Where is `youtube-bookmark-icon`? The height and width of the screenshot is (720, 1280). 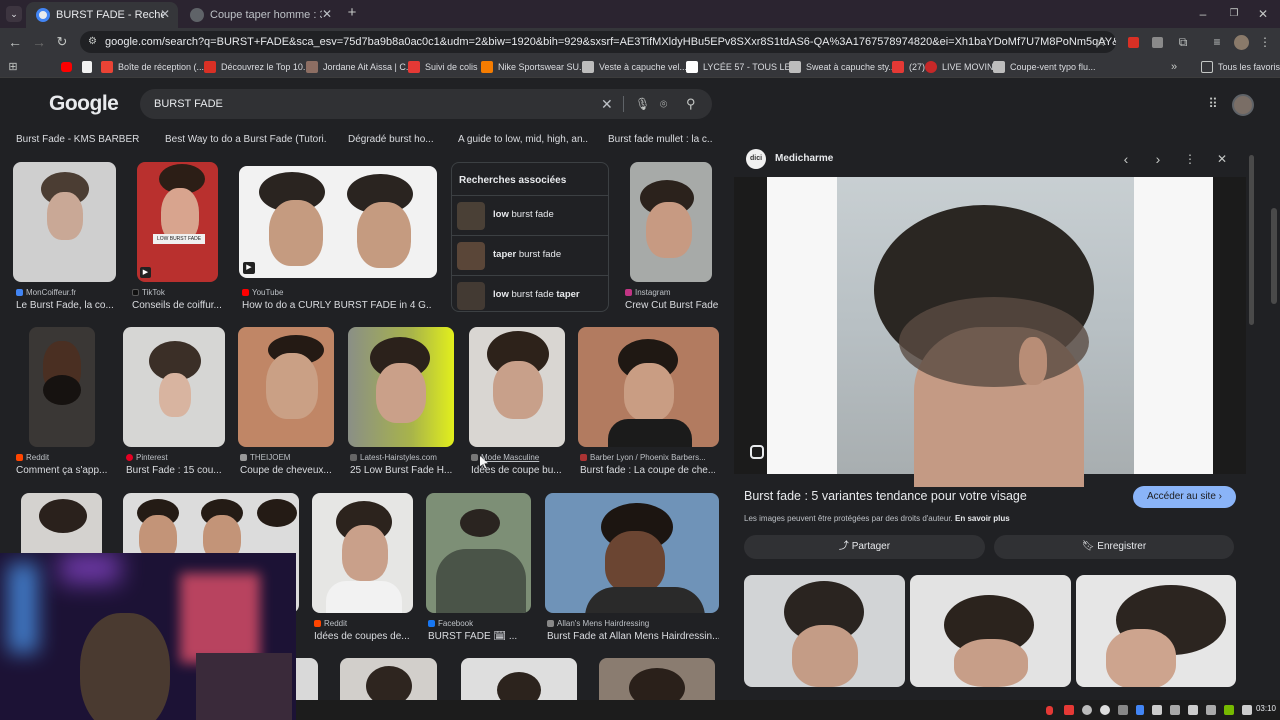
youtube-bookmark-icon is located at coordinates (66, 67).